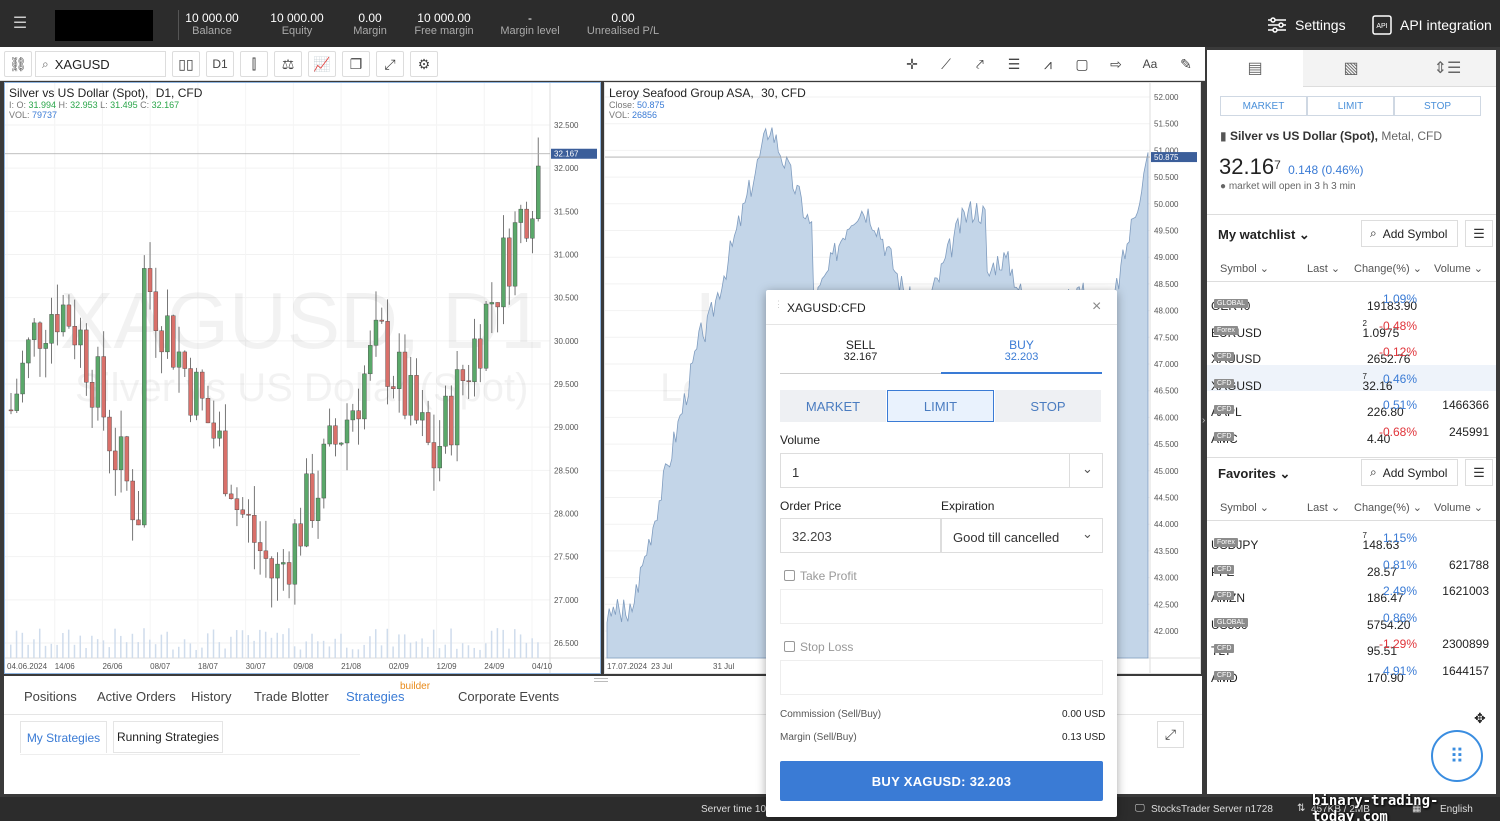 This screenshot has width=1500, height=821. Describe the element at coordinates (302, 320) in the screenshot. I see `watermark-symbol: XAGUSD, D1` at that location.